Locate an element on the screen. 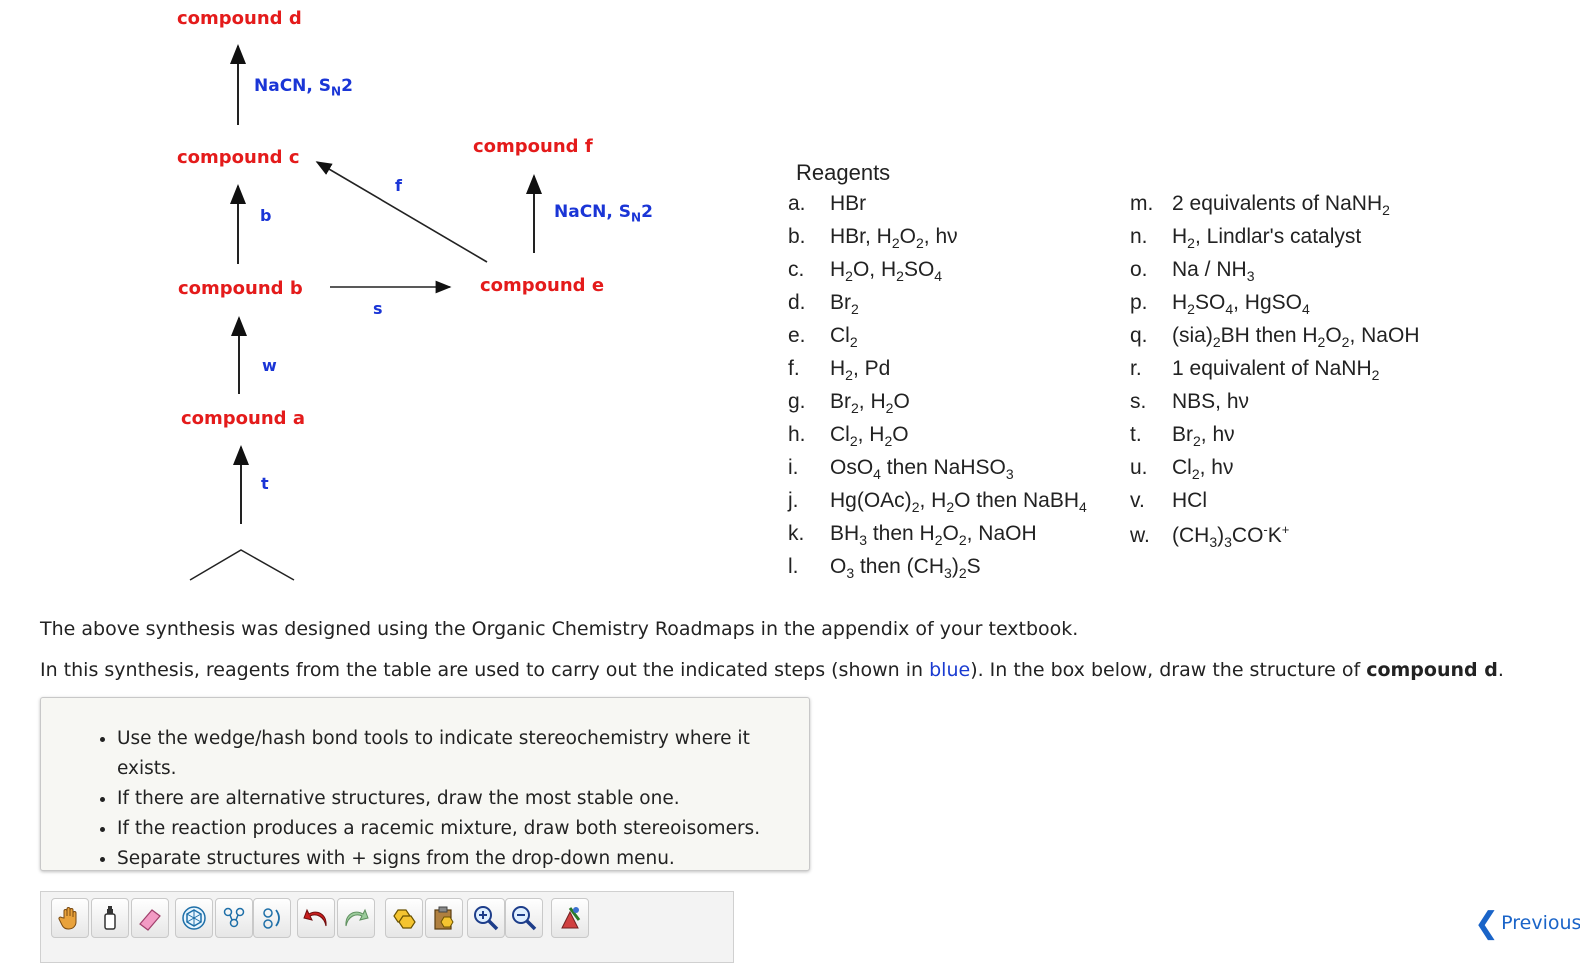  undo-icon is located at coordinates (316, 918).